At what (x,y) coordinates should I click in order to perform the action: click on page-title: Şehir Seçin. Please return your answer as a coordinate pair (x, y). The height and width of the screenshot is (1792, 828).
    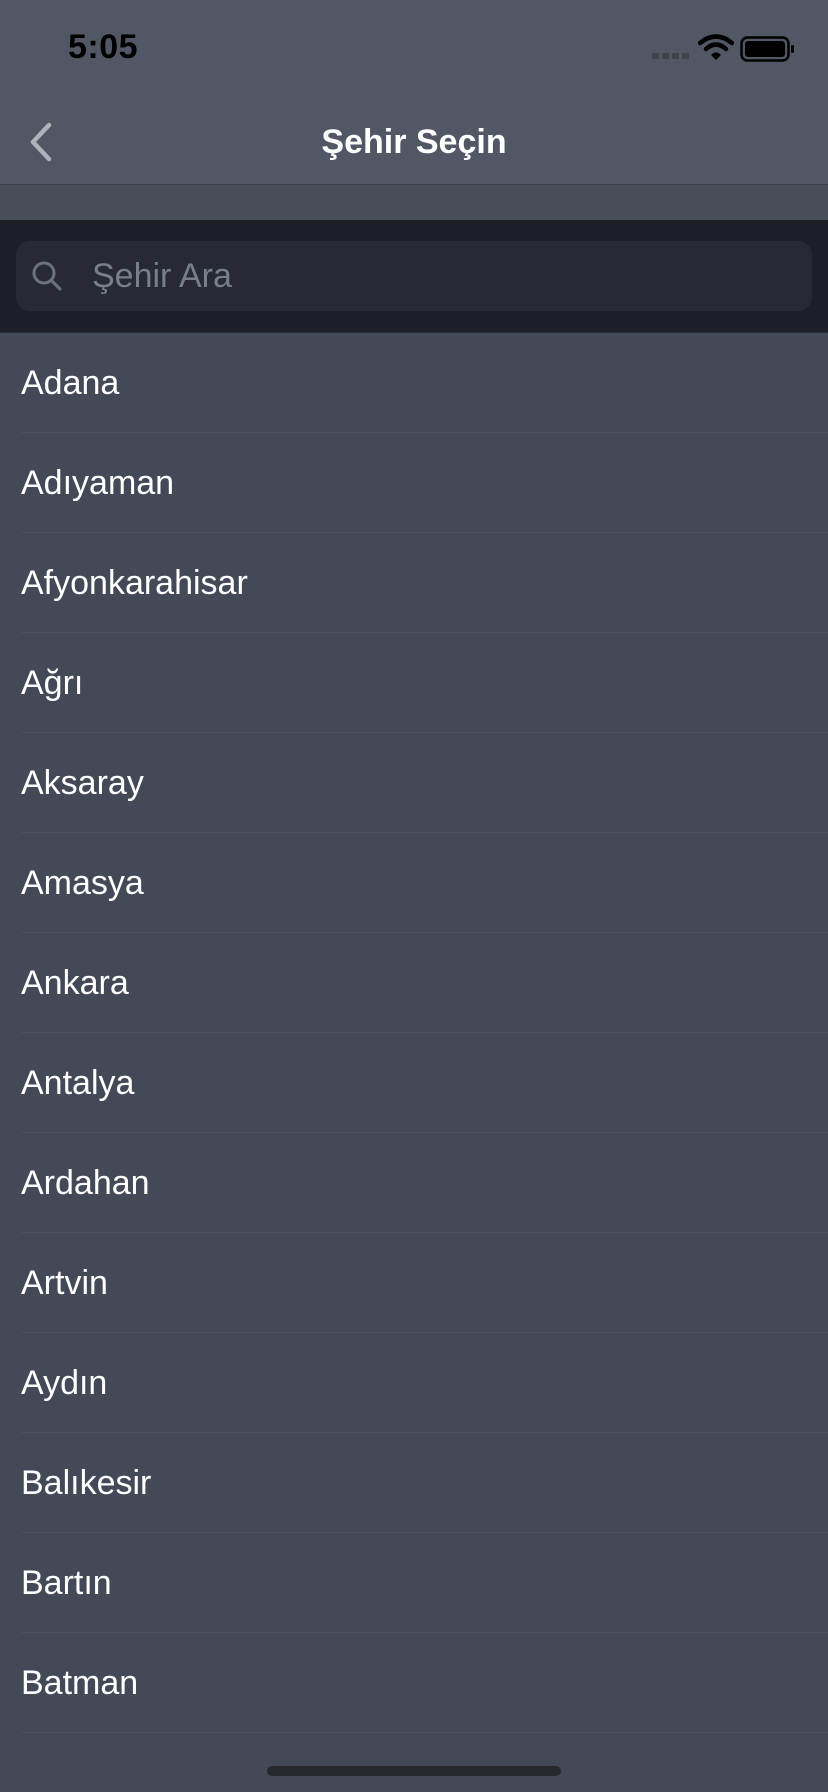
    Looking at the image, I should click on (414, 142).